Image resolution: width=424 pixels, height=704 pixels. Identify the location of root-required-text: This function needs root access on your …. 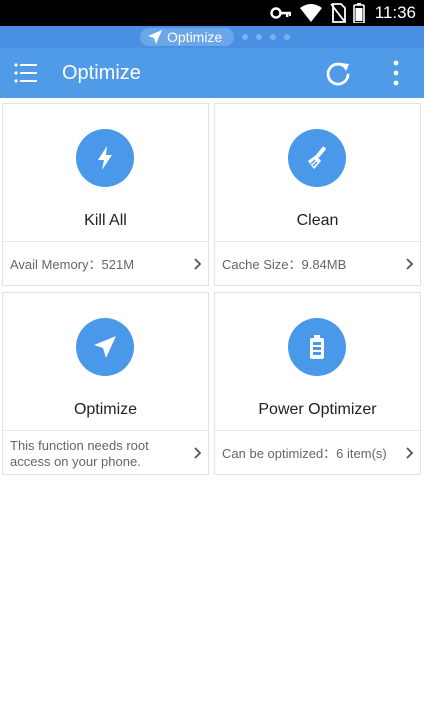
(79, 453).